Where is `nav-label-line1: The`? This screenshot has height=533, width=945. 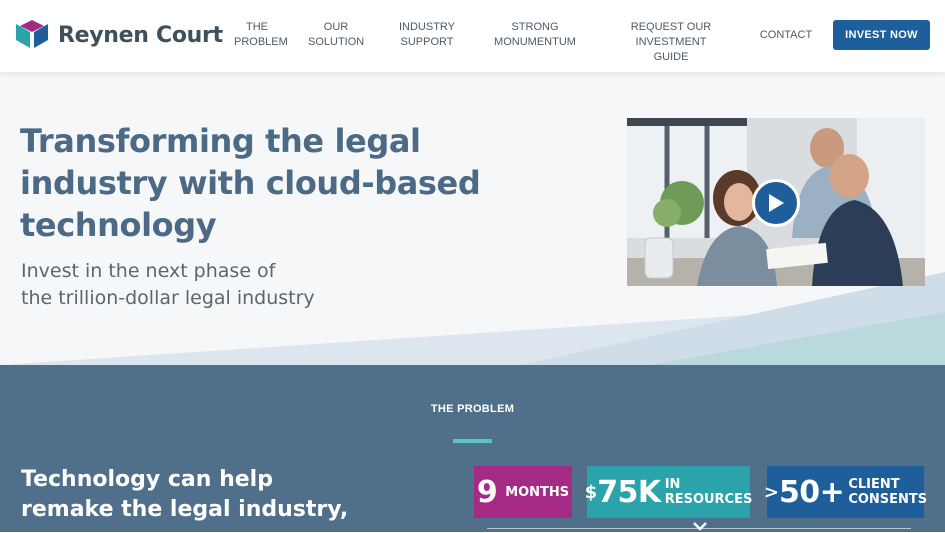
nav-label-line1: The is located at coordinates (257, 27).